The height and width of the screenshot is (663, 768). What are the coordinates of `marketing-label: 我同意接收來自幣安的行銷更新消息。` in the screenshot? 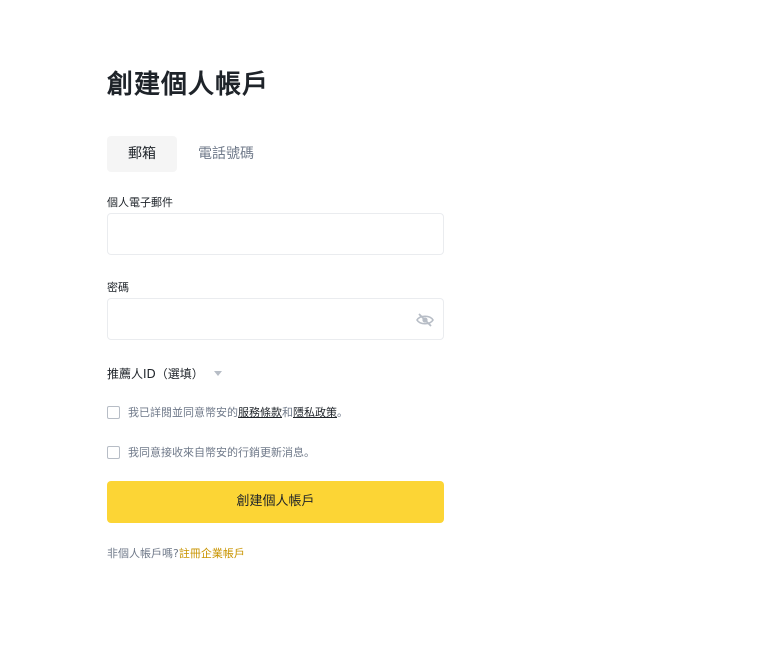 It's located at (221, 452).